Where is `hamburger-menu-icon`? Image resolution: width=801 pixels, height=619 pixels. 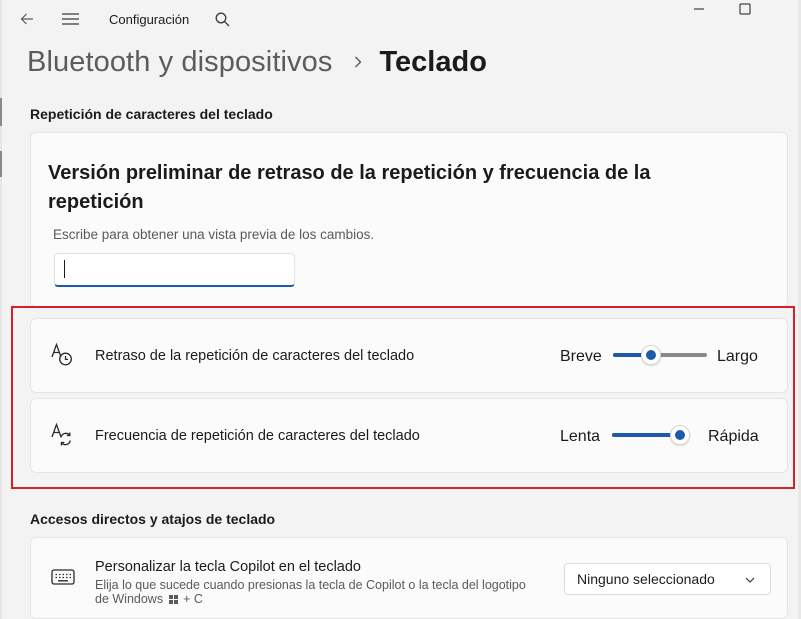
hamburger-menu-icon is located at coordinates (70, 19).